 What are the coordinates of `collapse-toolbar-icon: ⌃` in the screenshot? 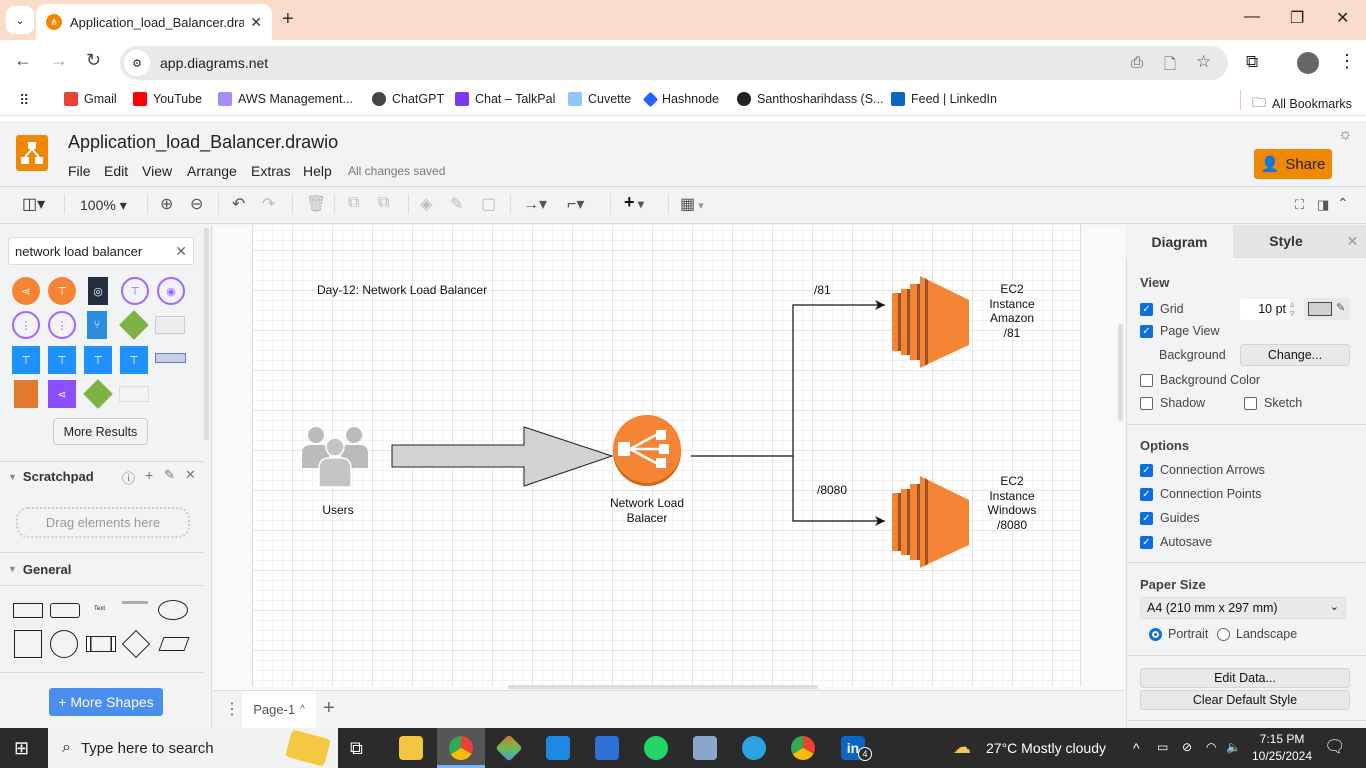 It's located at (1343, 203).